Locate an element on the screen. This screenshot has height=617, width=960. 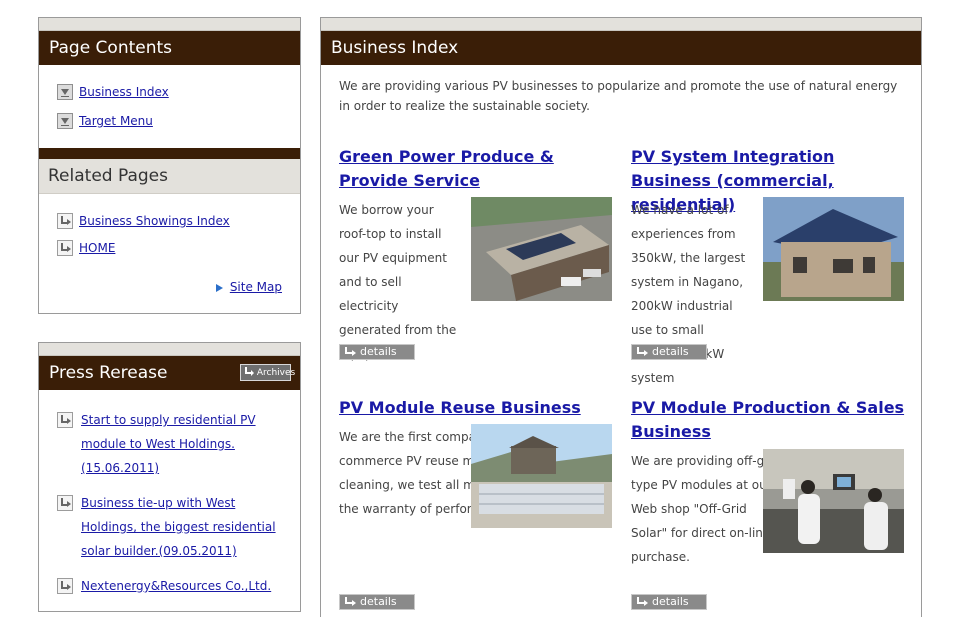
module-factory-workers-photo is located at coordinates (833, 501).